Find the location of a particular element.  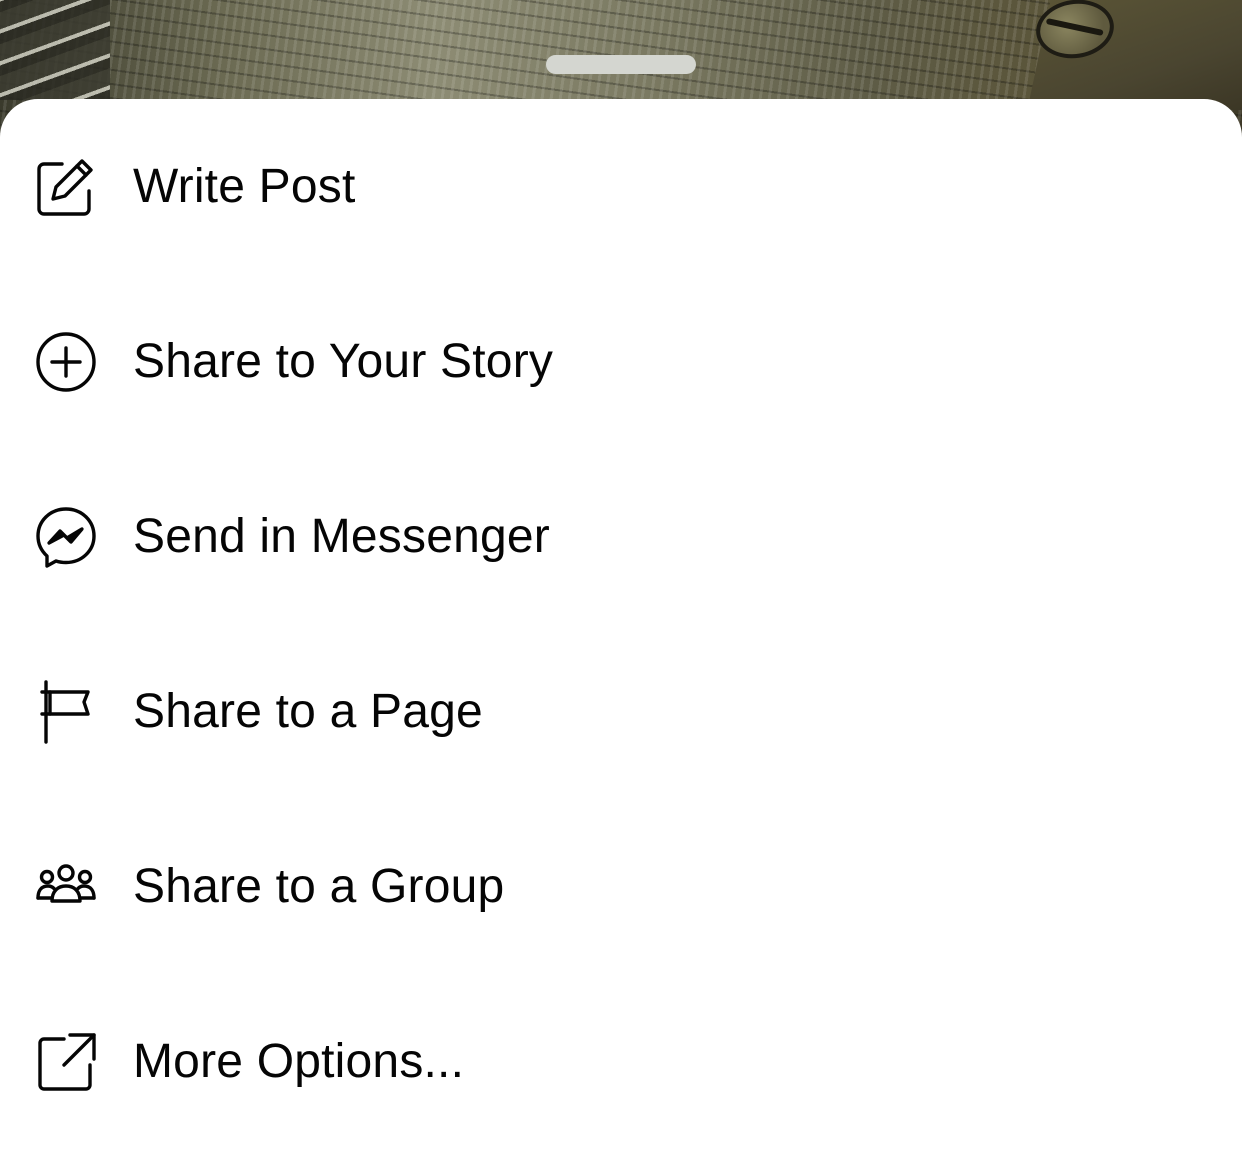

write-post-label: Write Post is located at coordinates (244, 186).